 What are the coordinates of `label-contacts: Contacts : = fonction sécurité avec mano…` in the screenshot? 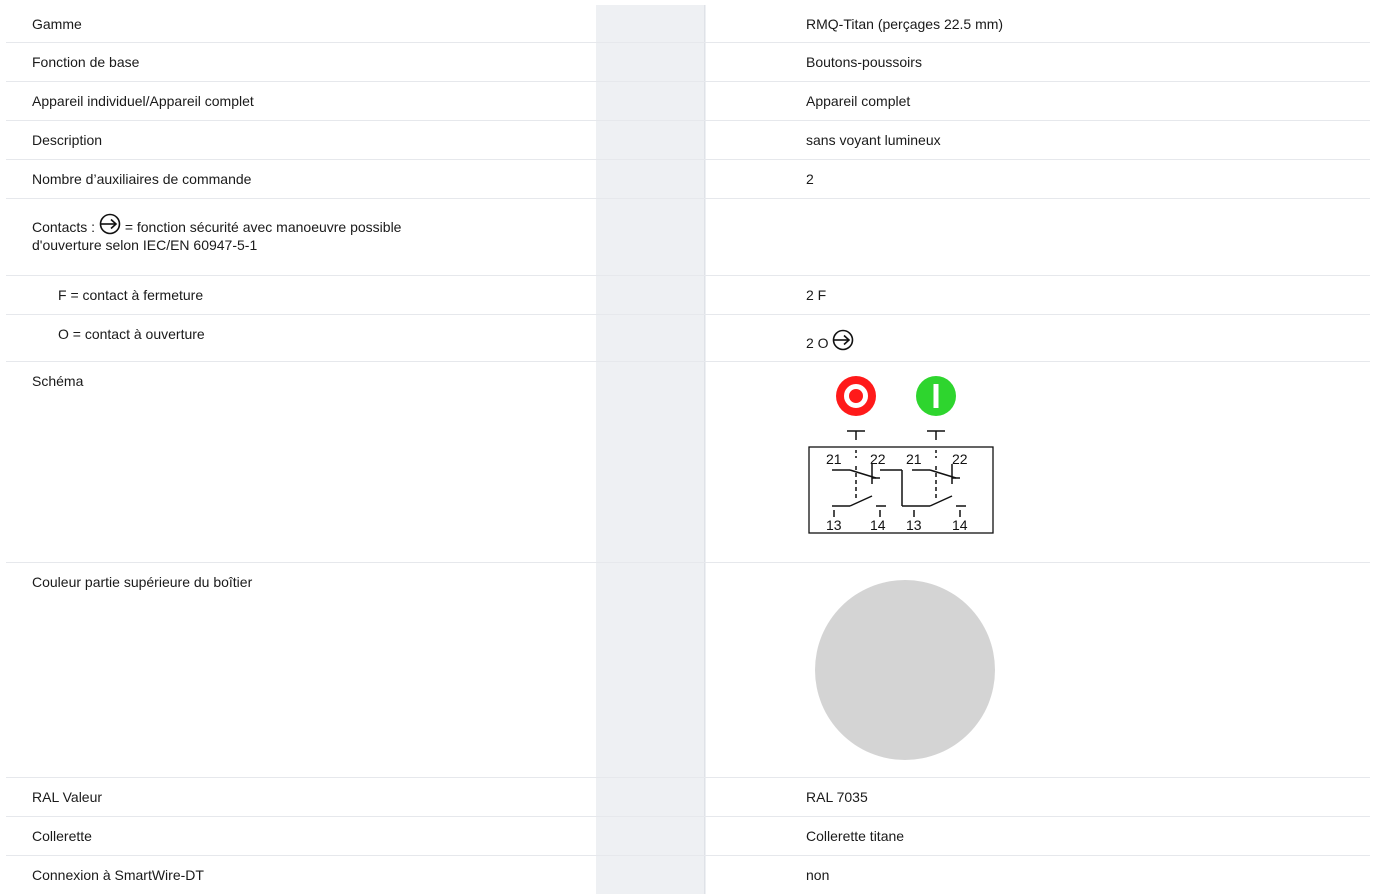 It's located at (216, 233).